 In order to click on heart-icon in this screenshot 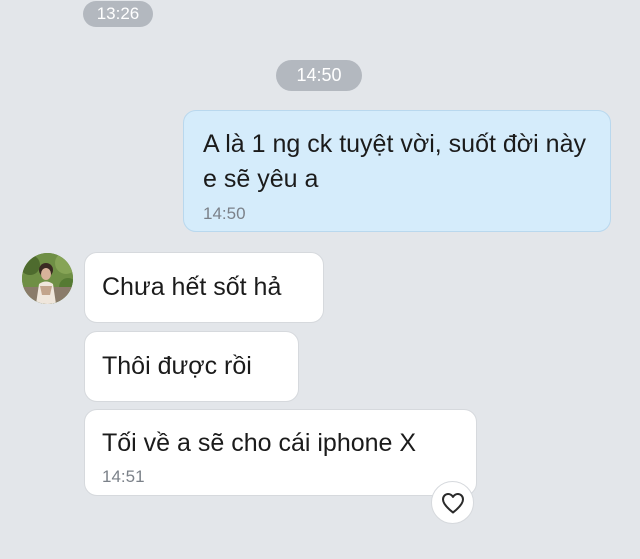, I will do `click(452, 502)`.